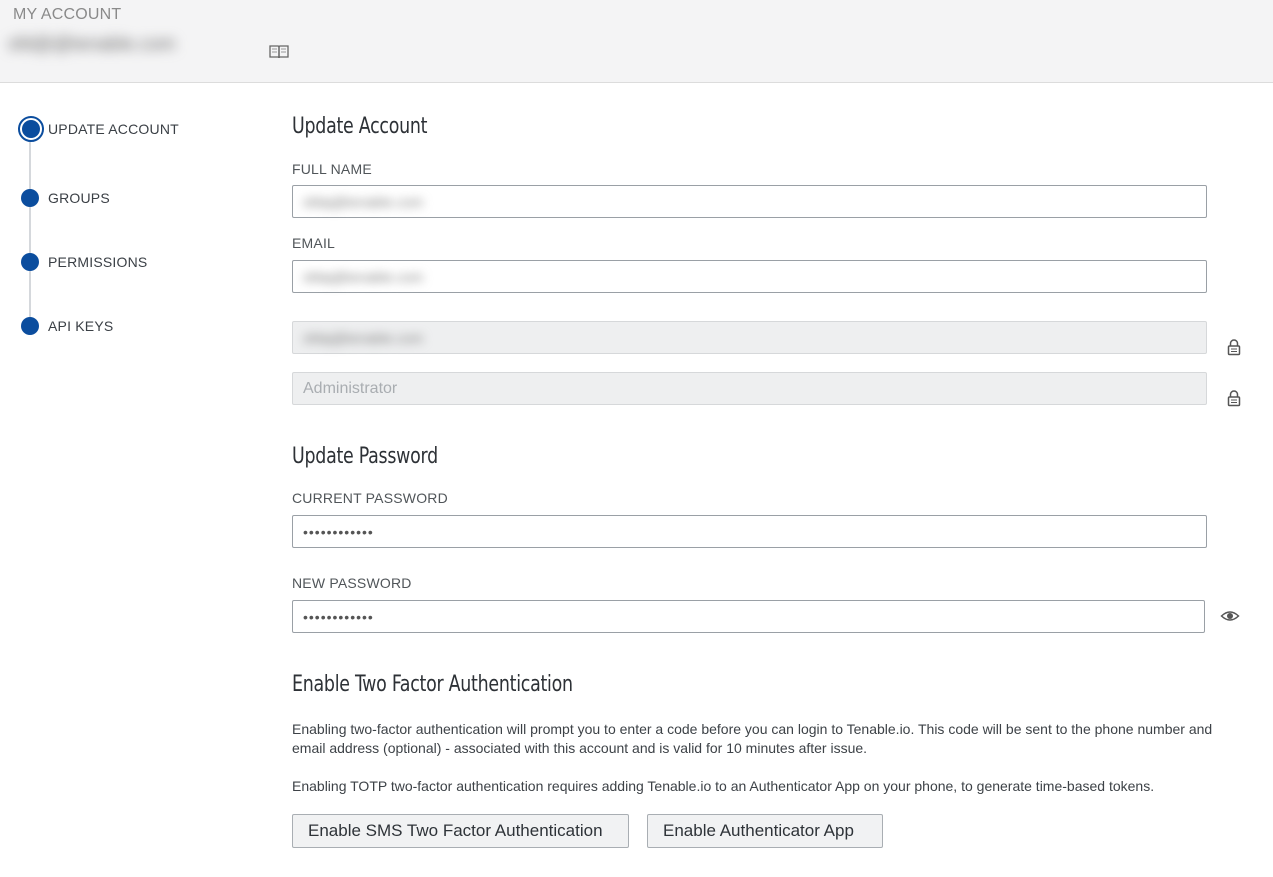 This screenshot has height=877, width=1273. I want to click on full-name-label: FULL NAME, so click(332, 169).